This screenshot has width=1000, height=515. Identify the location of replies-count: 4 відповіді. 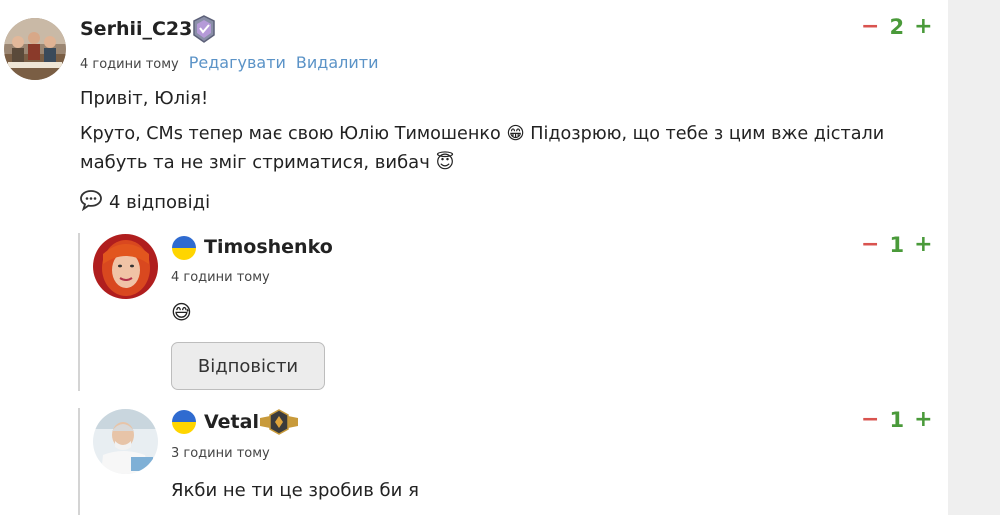
(160, 202).